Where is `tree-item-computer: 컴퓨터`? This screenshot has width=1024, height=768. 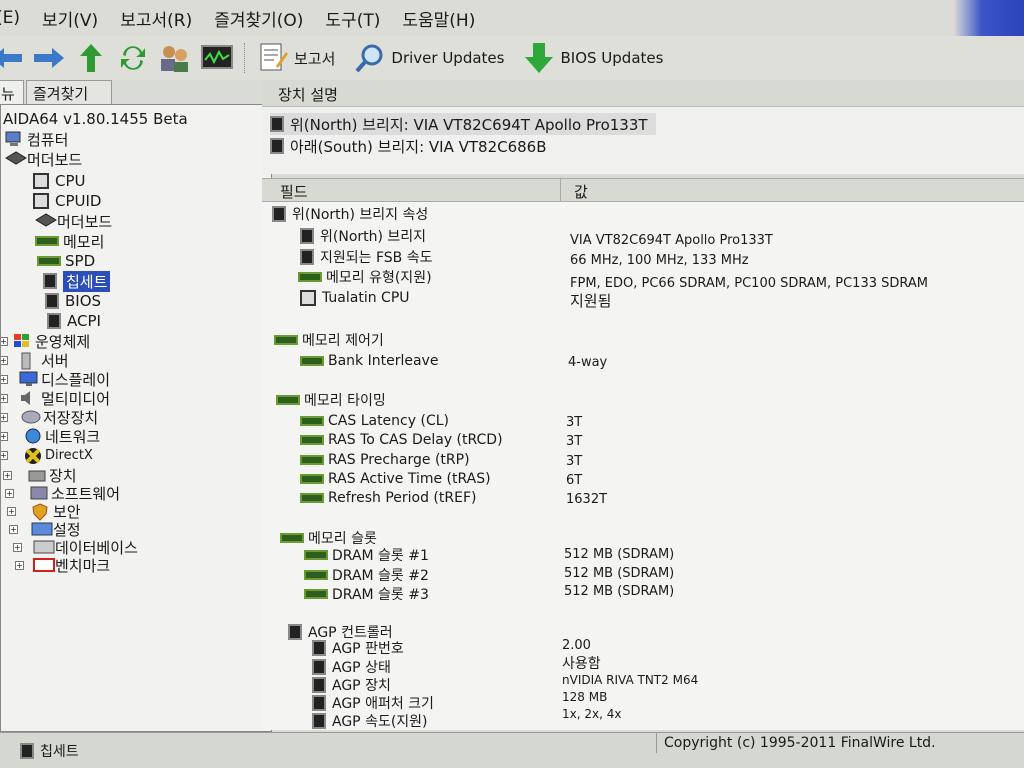 tree-item-computer: 컴퓨터 is located at coordinates (36, 139).